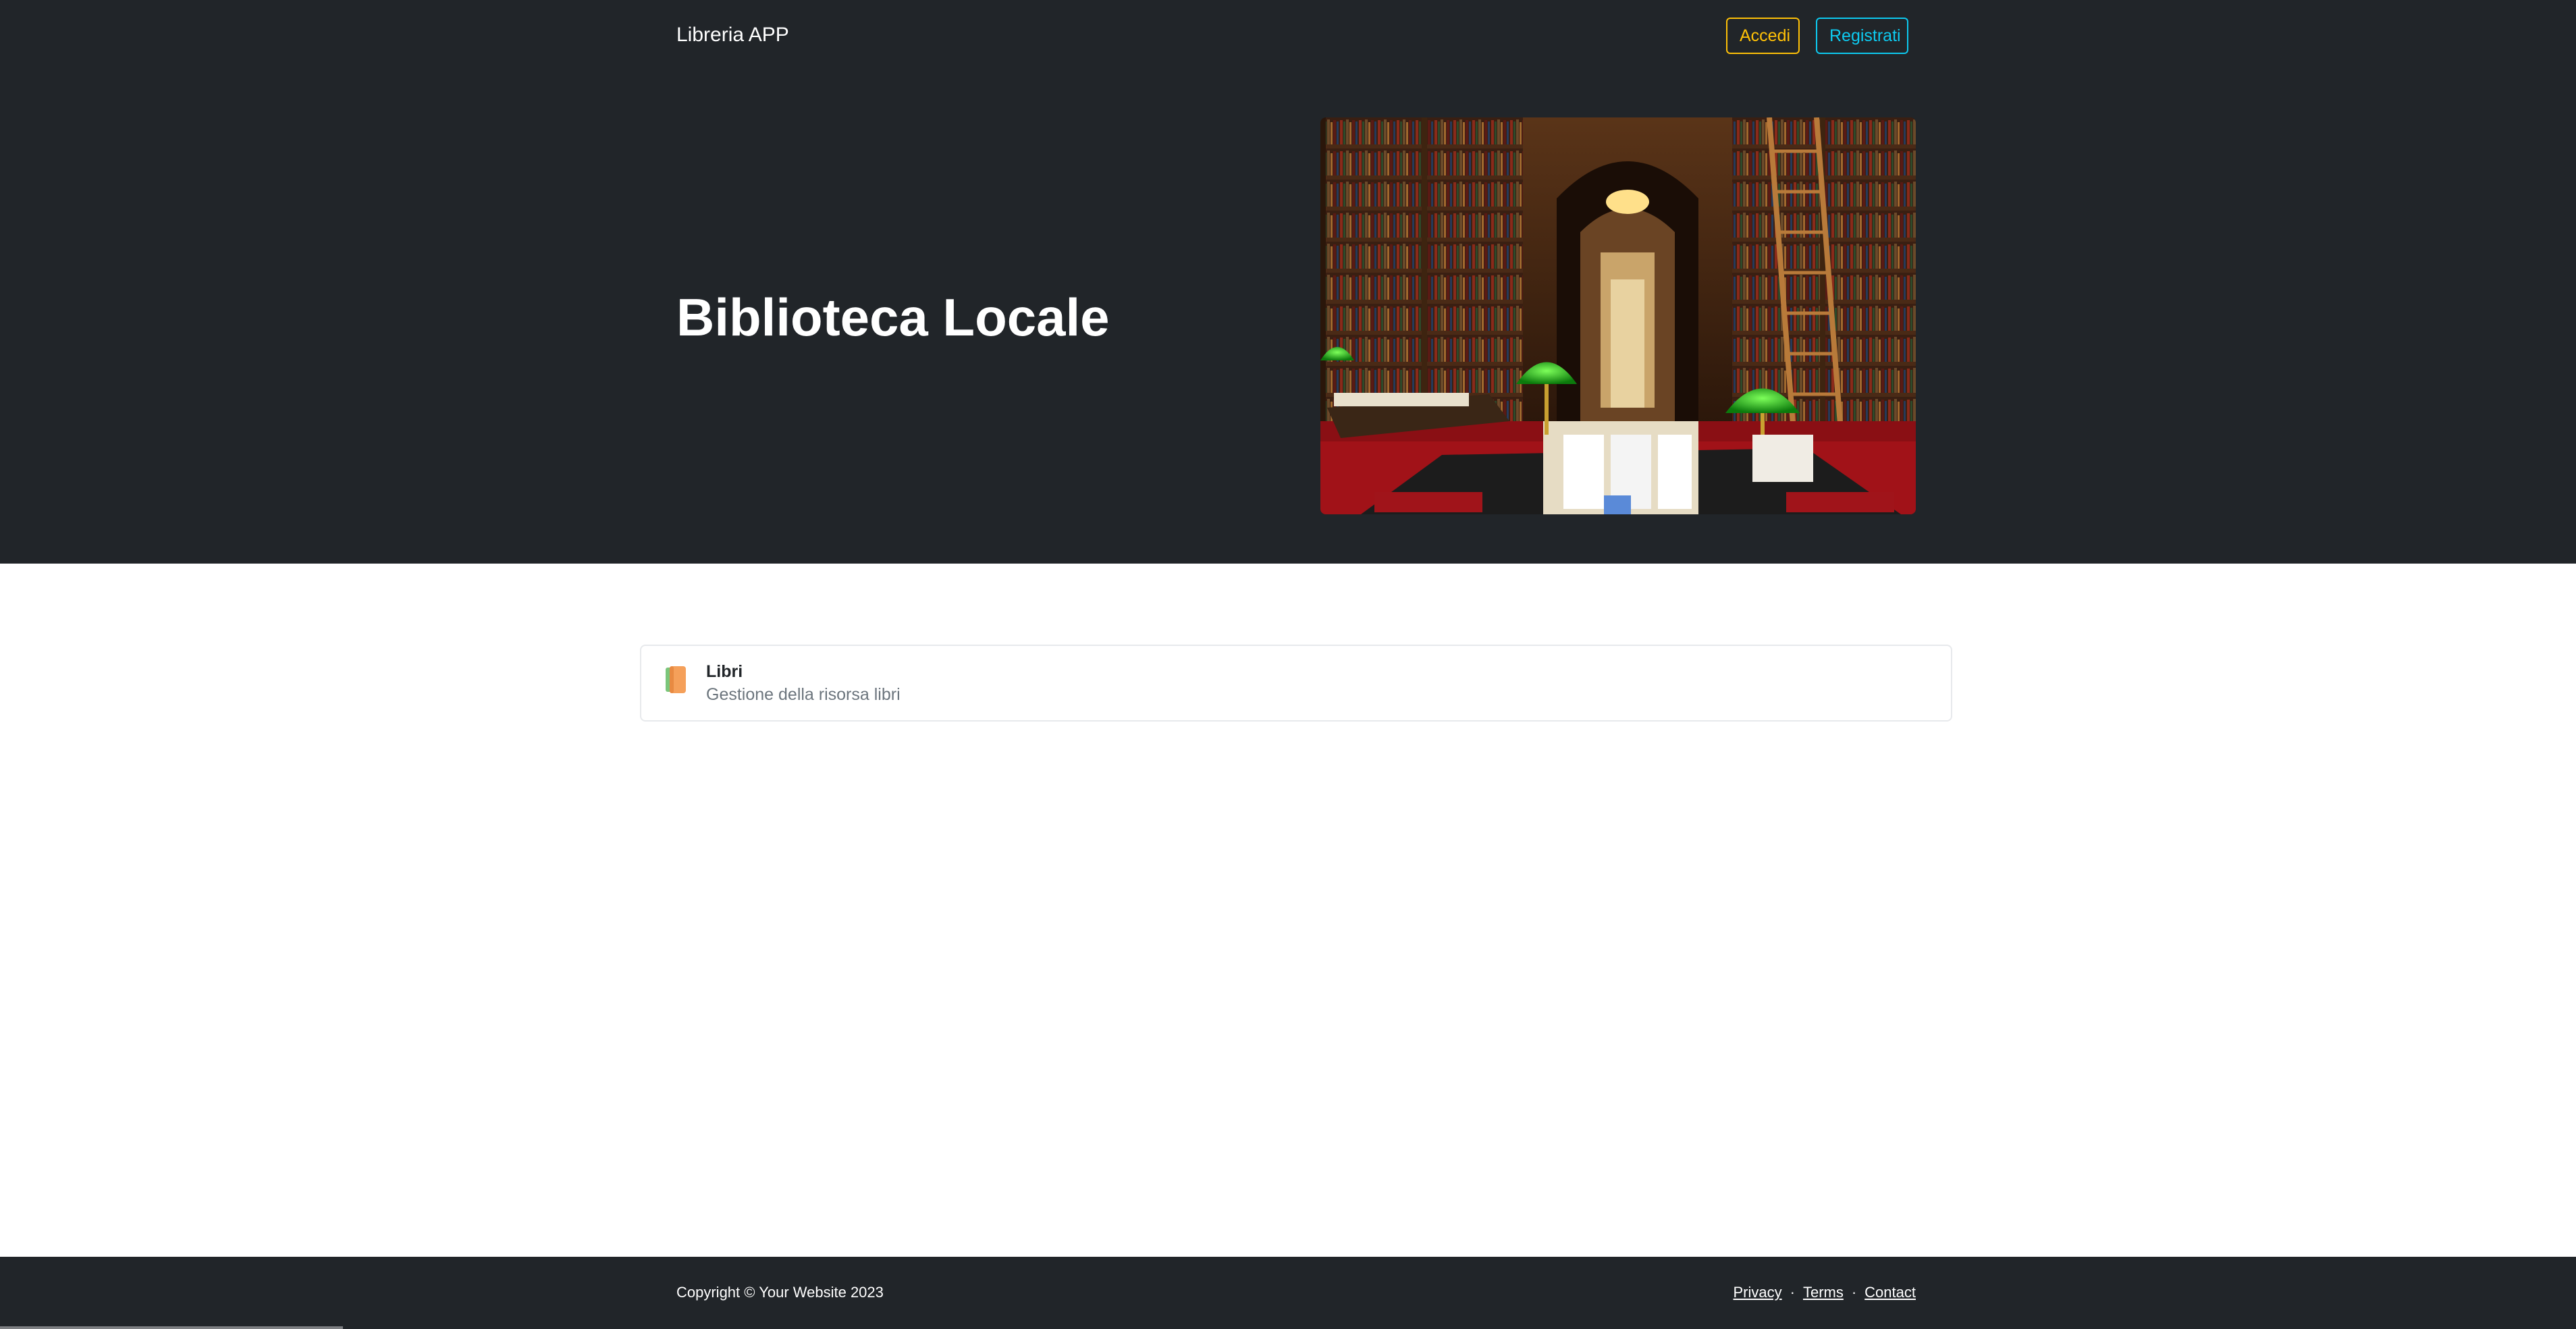  I want to click on register-button: Registrati, so click(1862, 36).